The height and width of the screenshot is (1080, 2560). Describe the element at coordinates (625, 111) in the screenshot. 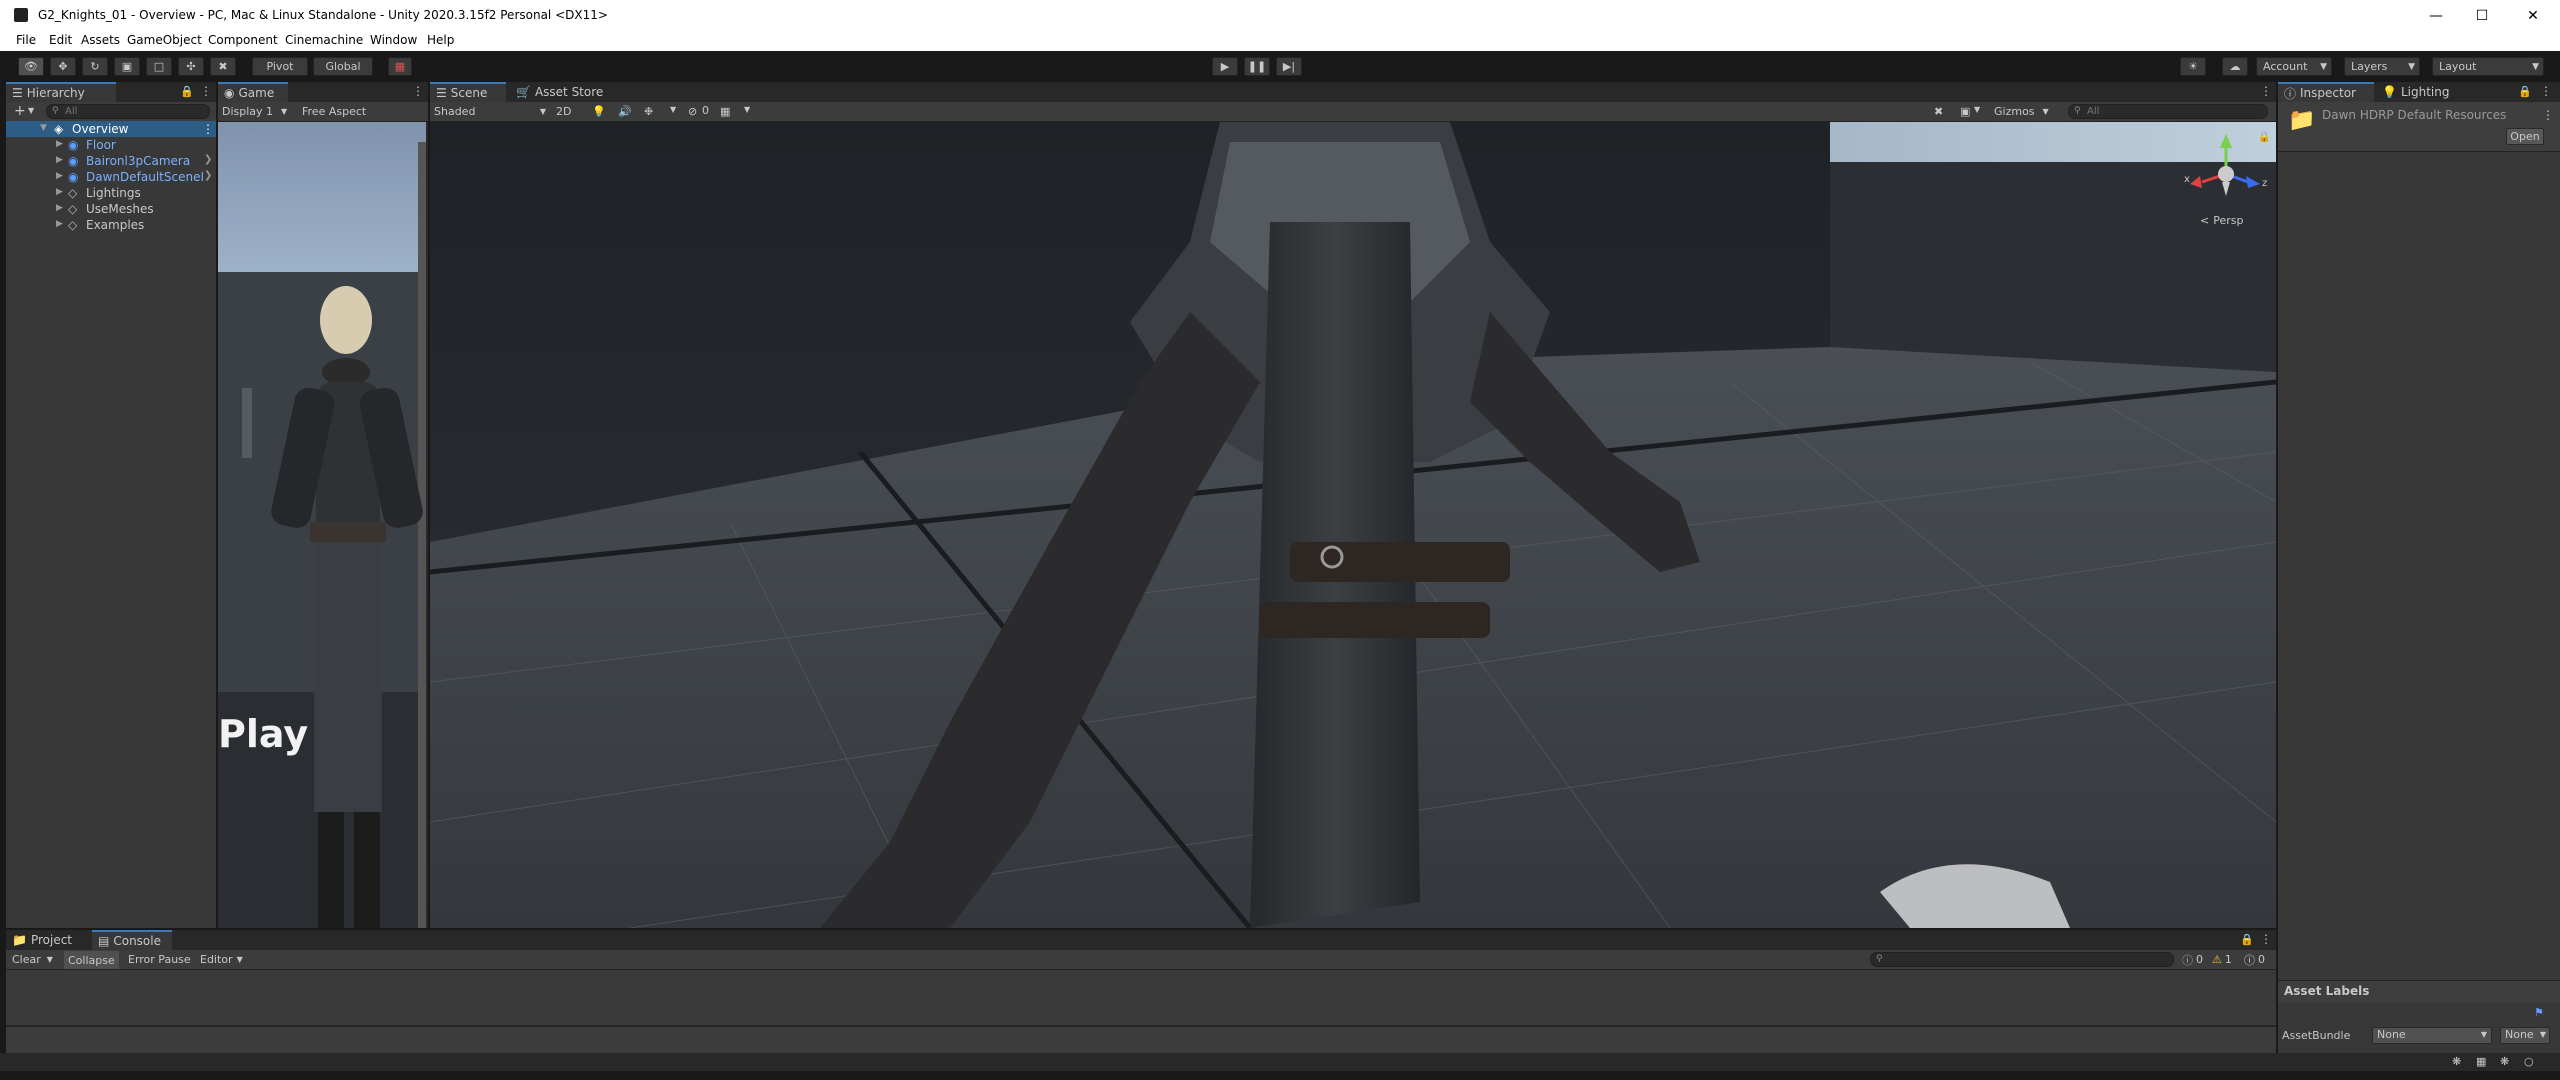

I see `audio-toggle-icon: 🔊` at that location.